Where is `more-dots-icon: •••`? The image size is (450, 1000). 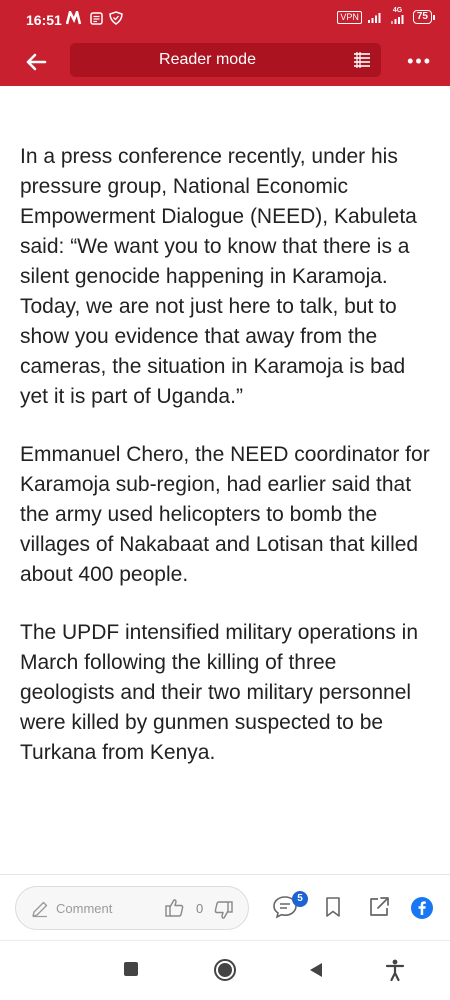 more-dots-icon: ••• is located at coordinates (419, 61).